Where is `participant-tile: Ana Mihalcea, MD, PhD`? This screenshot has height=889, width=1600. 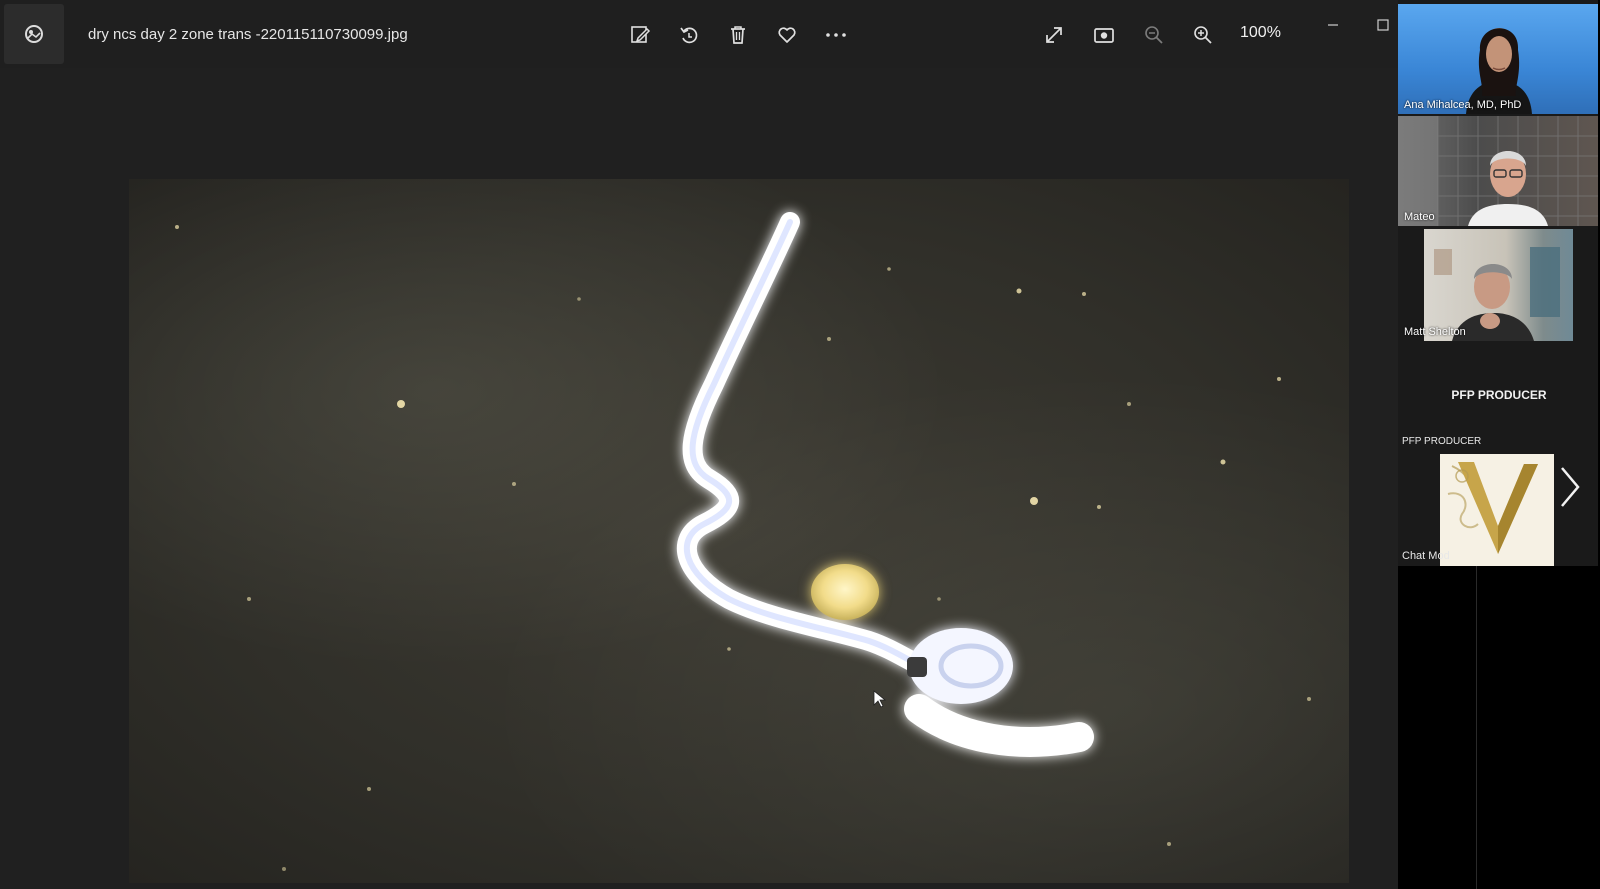
participant-tile: Ana Mihalcea, MD, PhD is located at coordinates (1498, 59).